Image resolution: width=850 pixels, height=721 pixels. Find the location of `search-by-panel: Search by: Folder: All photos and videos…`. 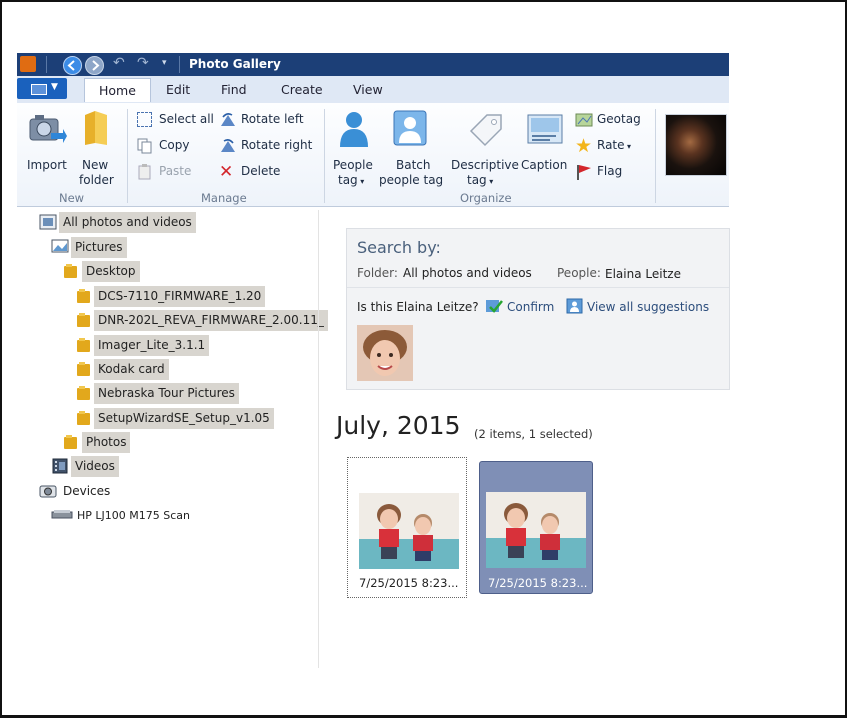

search-by-panel: Search by: Folder: All photos and videos… is located at coordinates (538, 309).